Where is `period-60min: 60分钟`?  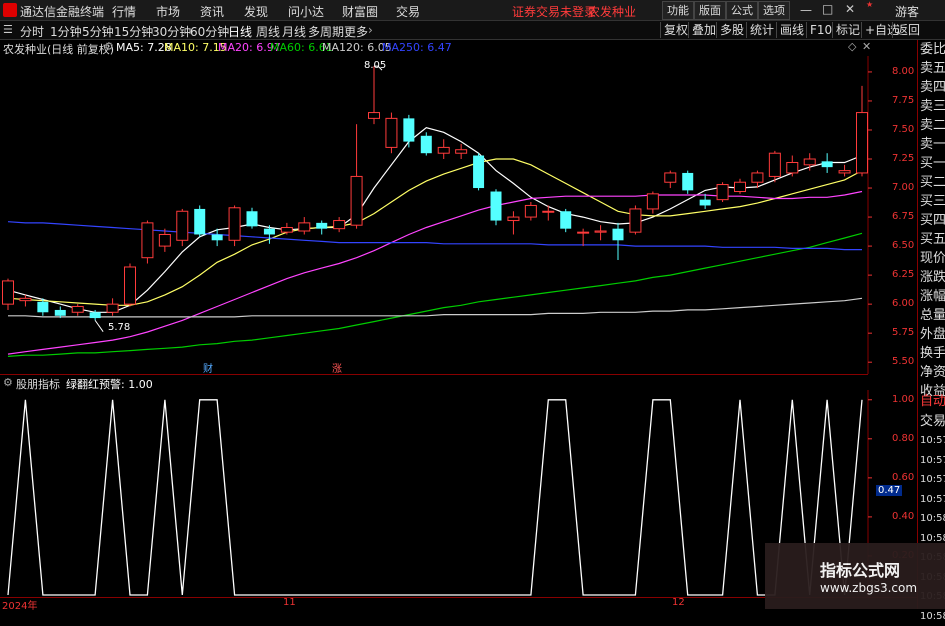
period-60min: 60分钟 is located at coordinates (209, 31).